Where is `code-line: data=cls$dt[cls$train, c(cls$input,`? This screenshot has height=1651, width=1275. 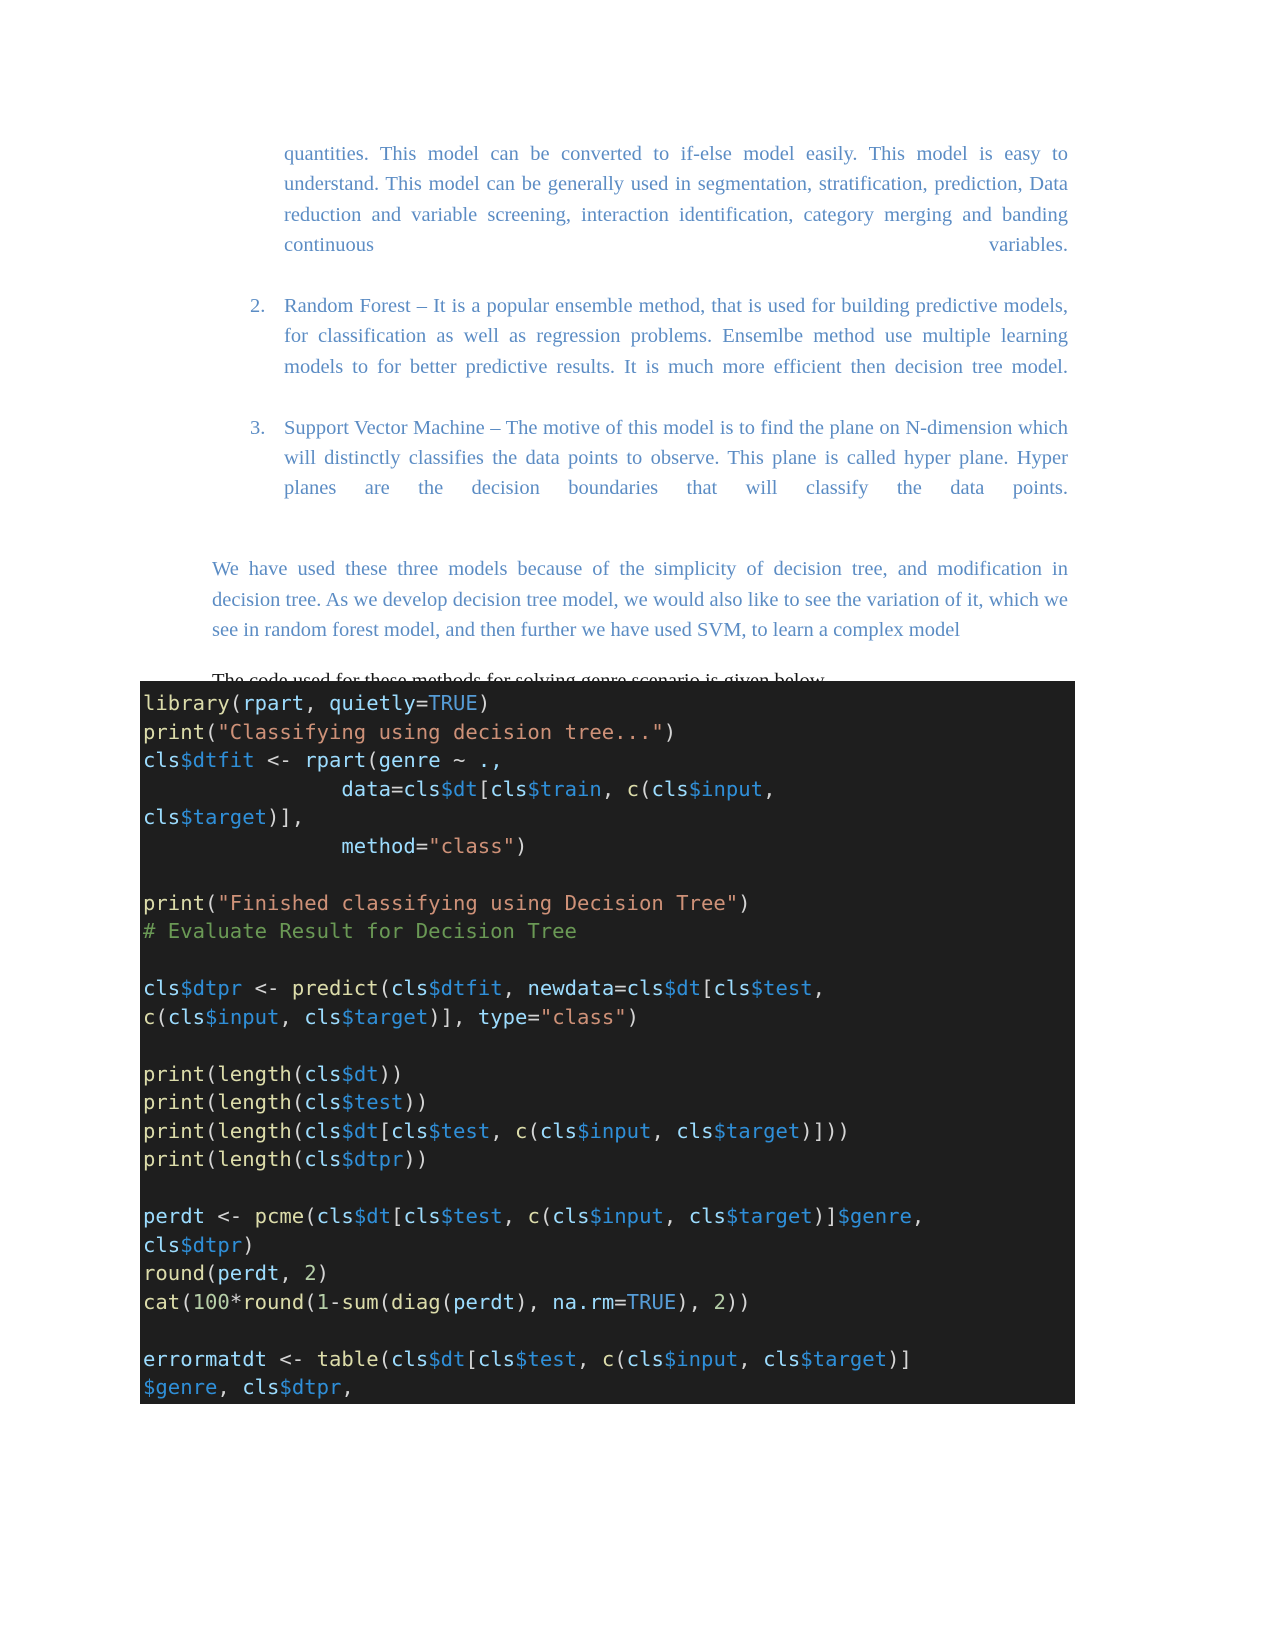 code-line: data=cls$dt[cls$train, c(cls$input, is located at coordinates (558, 788).